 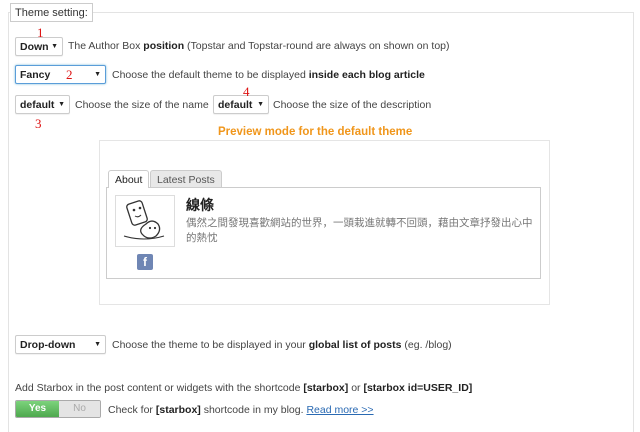 What do you see at coordinates (129, 179) in the screenshot?
I see `tab-about: About` at bounding box center [129, 179].